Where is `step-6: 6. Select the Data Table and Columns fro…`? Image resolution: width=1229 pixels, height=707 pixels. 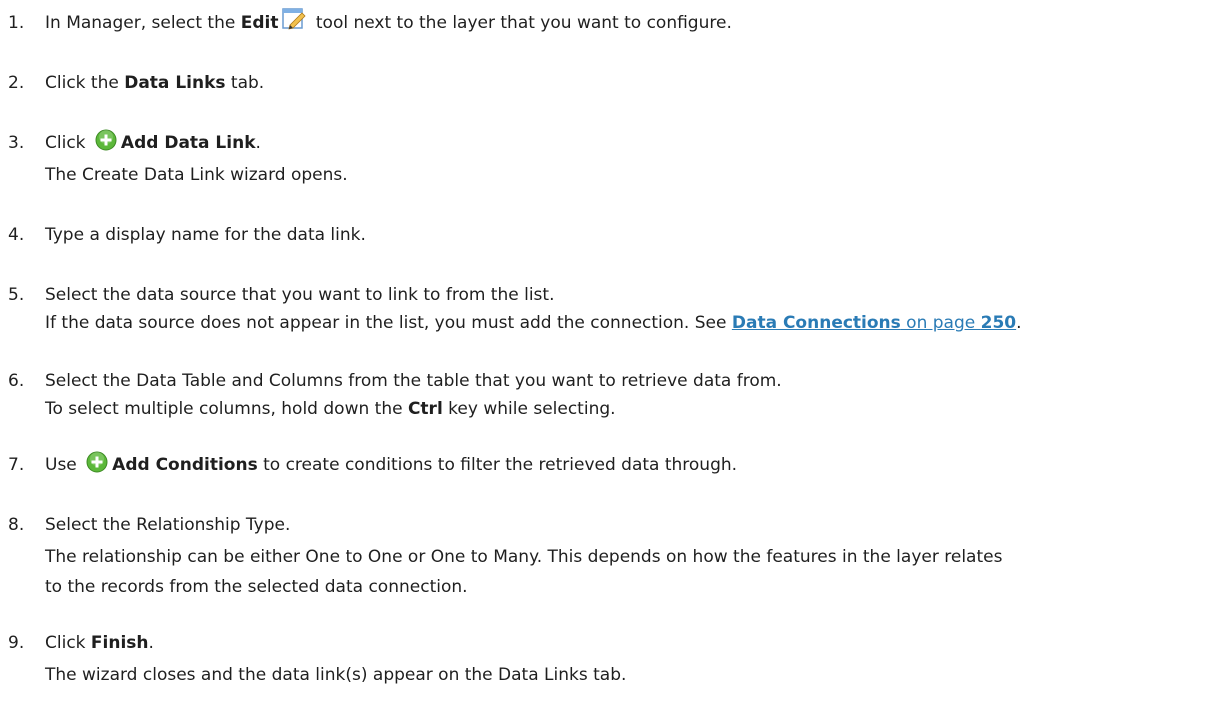 step-6: 6. Select the Data Table and Columns fro… is located at coordinates (614, 395).